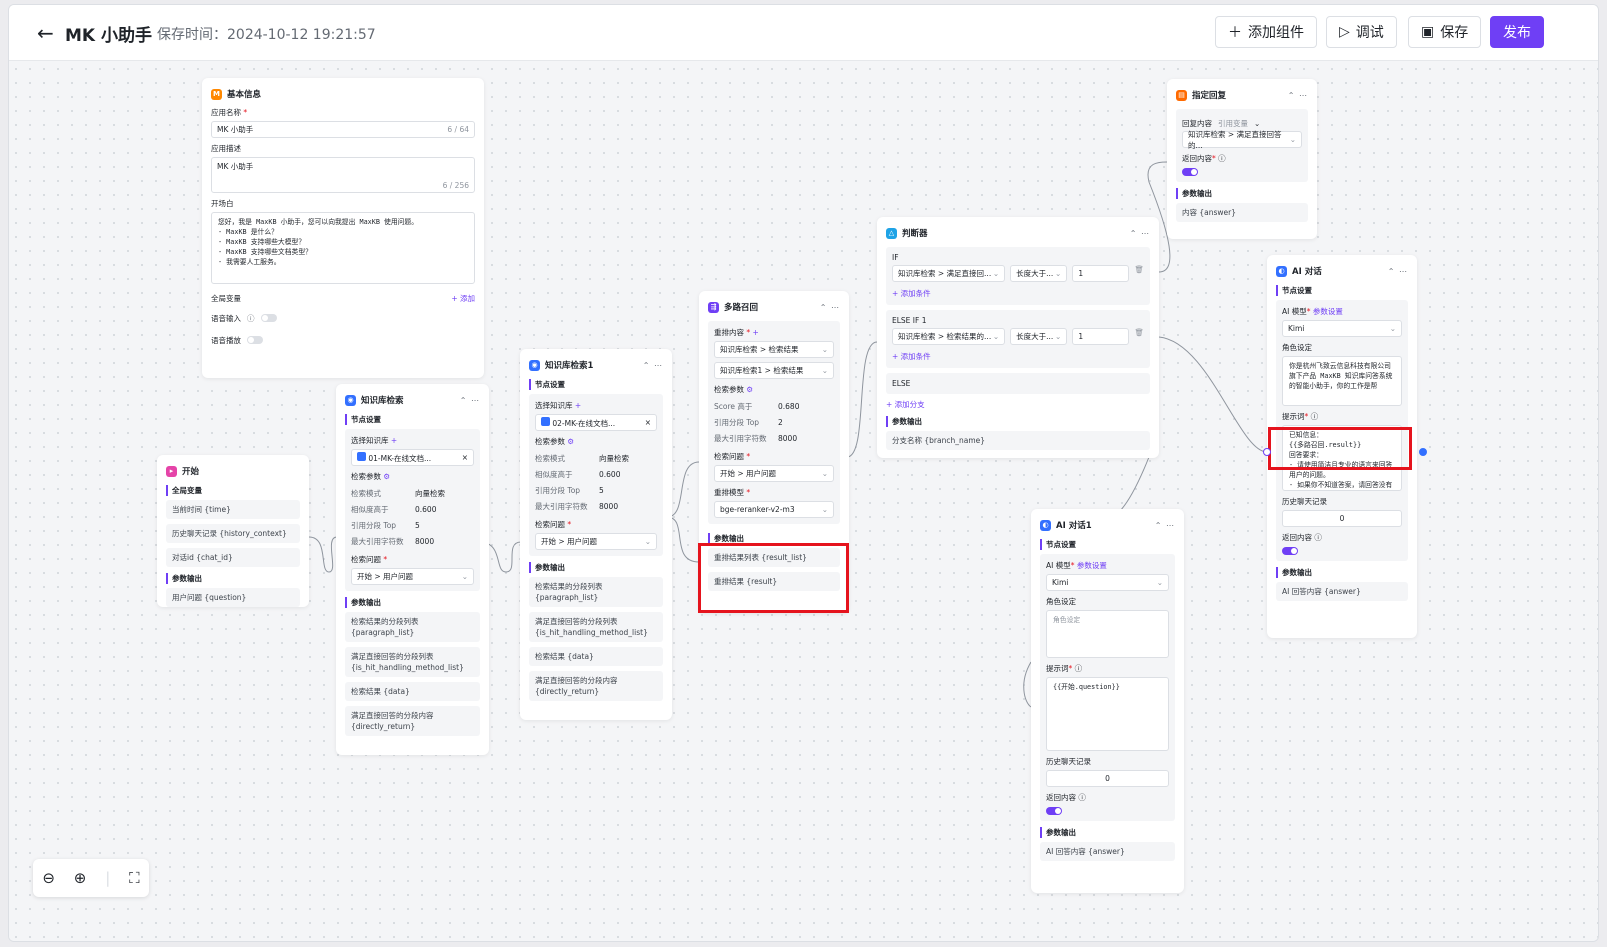 The image size is (1607, 947). What do you see at coordinates (255, 340) in the screenshot?
I see `voice-play-toggle` at bounding box center [255, 340].